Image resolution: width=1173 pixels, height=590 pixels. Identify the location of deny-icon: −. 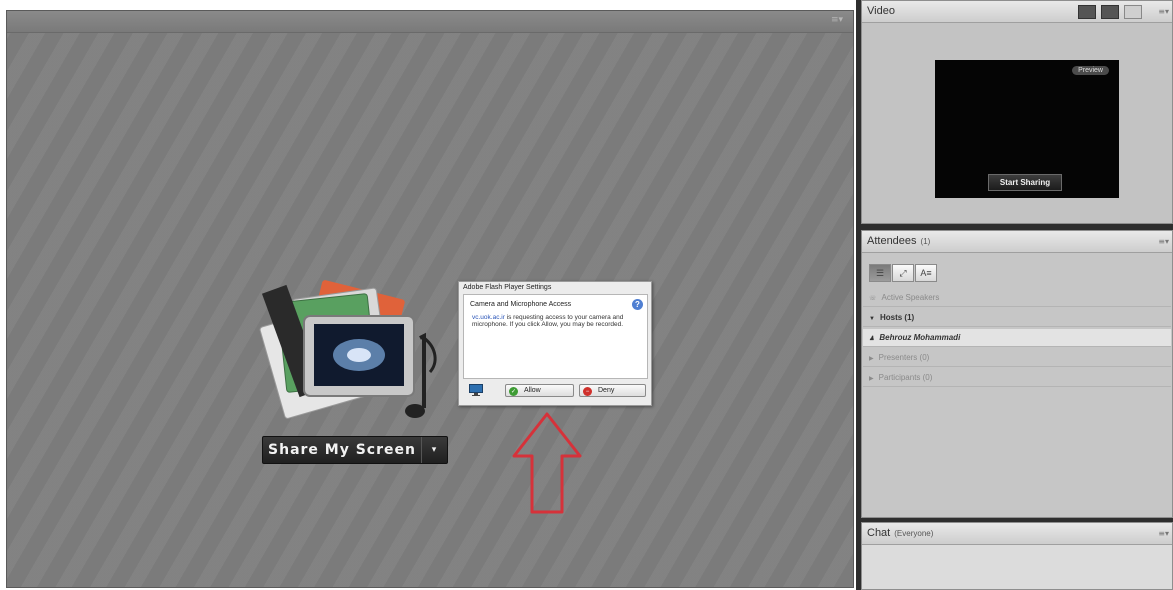
(587, 391).